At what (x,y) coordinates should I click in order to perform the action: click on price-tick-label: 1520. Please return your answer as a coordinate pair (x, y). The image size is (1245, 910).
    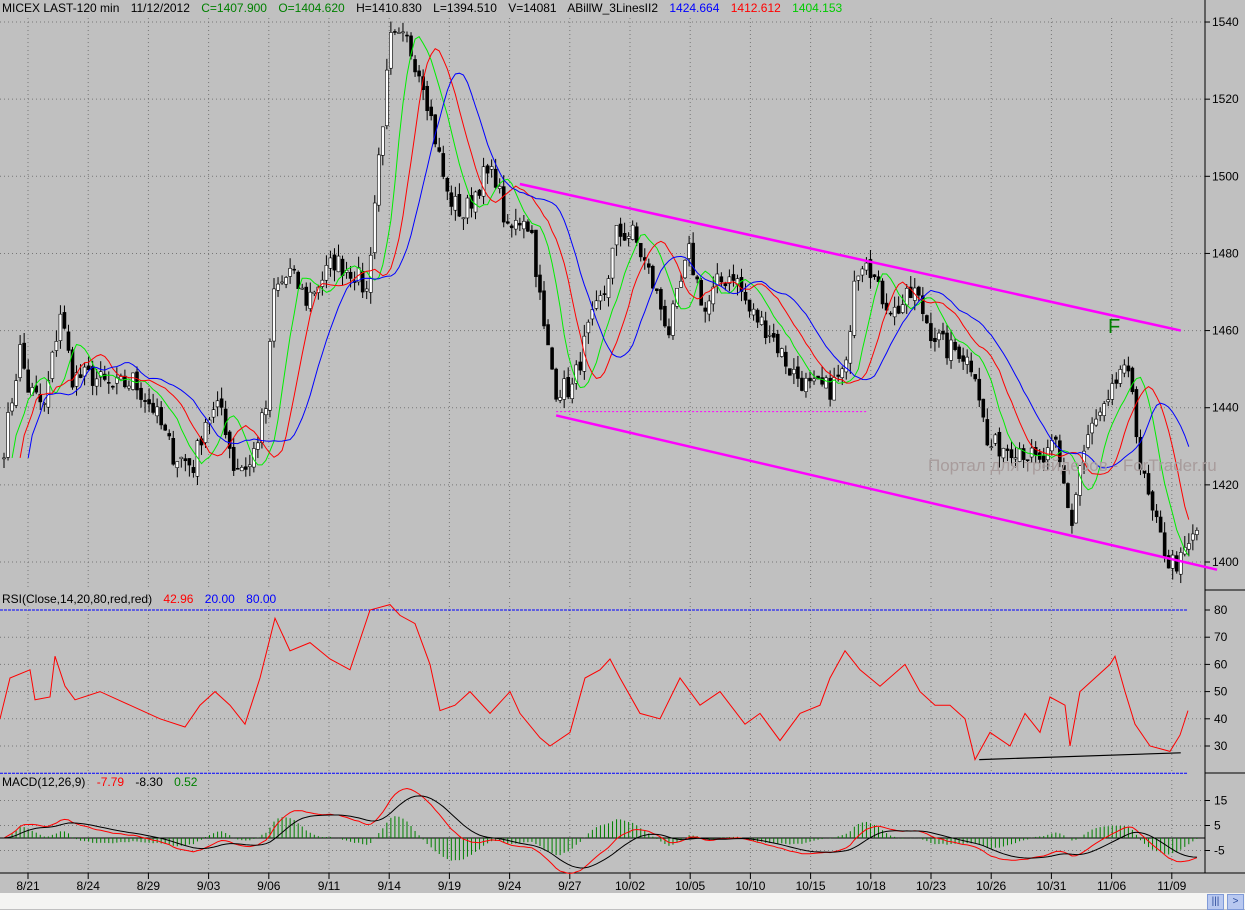
    Looking at the image, I should click on (1225, 99).